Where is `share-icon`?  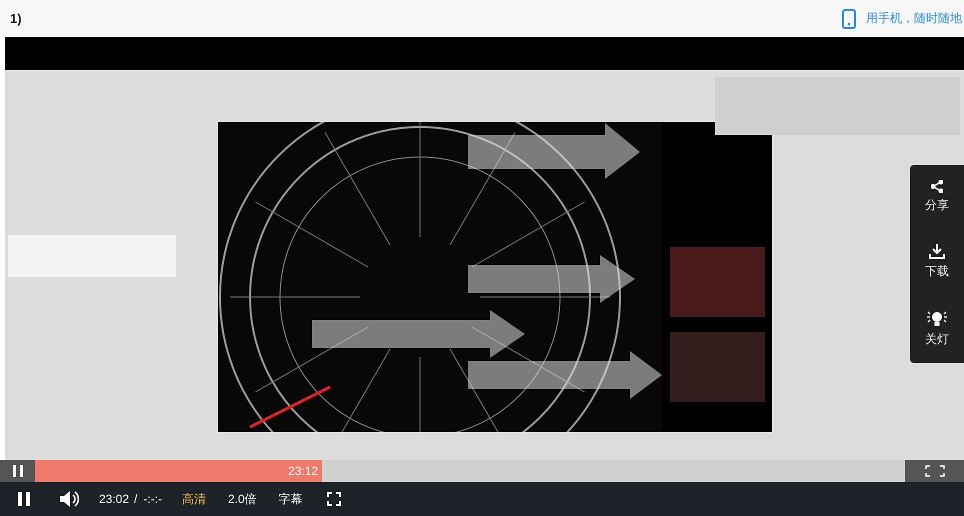
share-icon is located at coordinates (937, 187).